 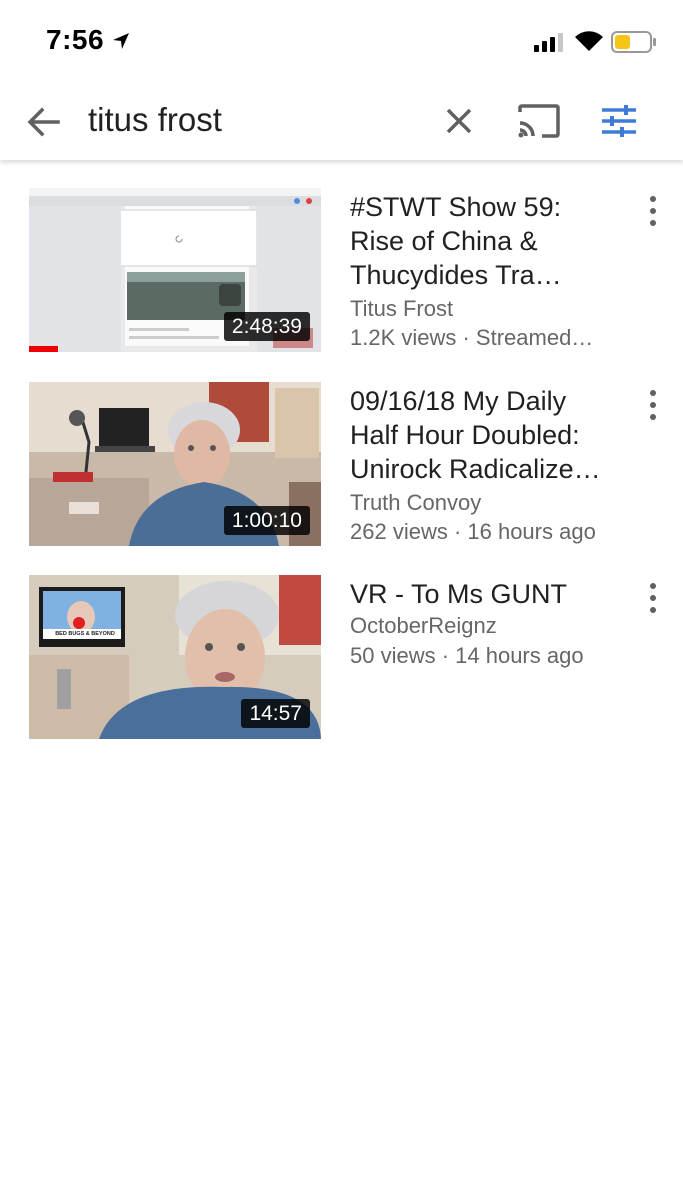 I want to click on video-thumbnail: BED BUGS & BEYOND 14:57, so click(x=175, y=657).